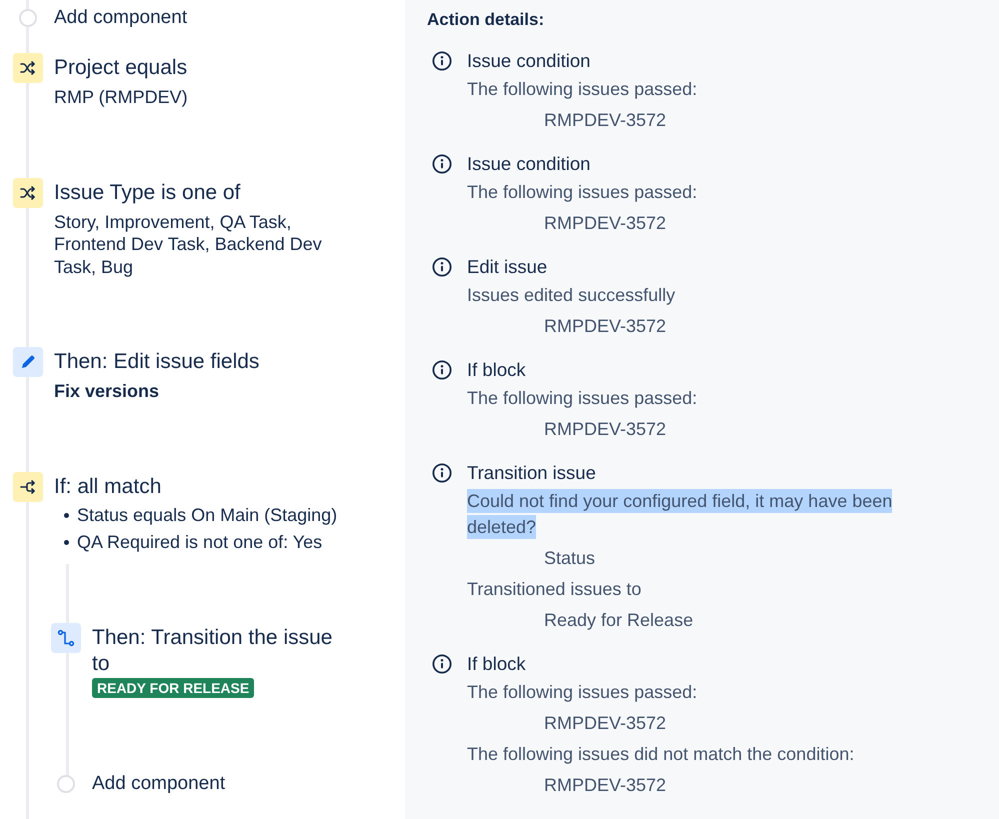  What do you see at coordinates (619, 620) in the screenshot?
I see `issue-value: Ready for Release` at bounding box center [619, 620].